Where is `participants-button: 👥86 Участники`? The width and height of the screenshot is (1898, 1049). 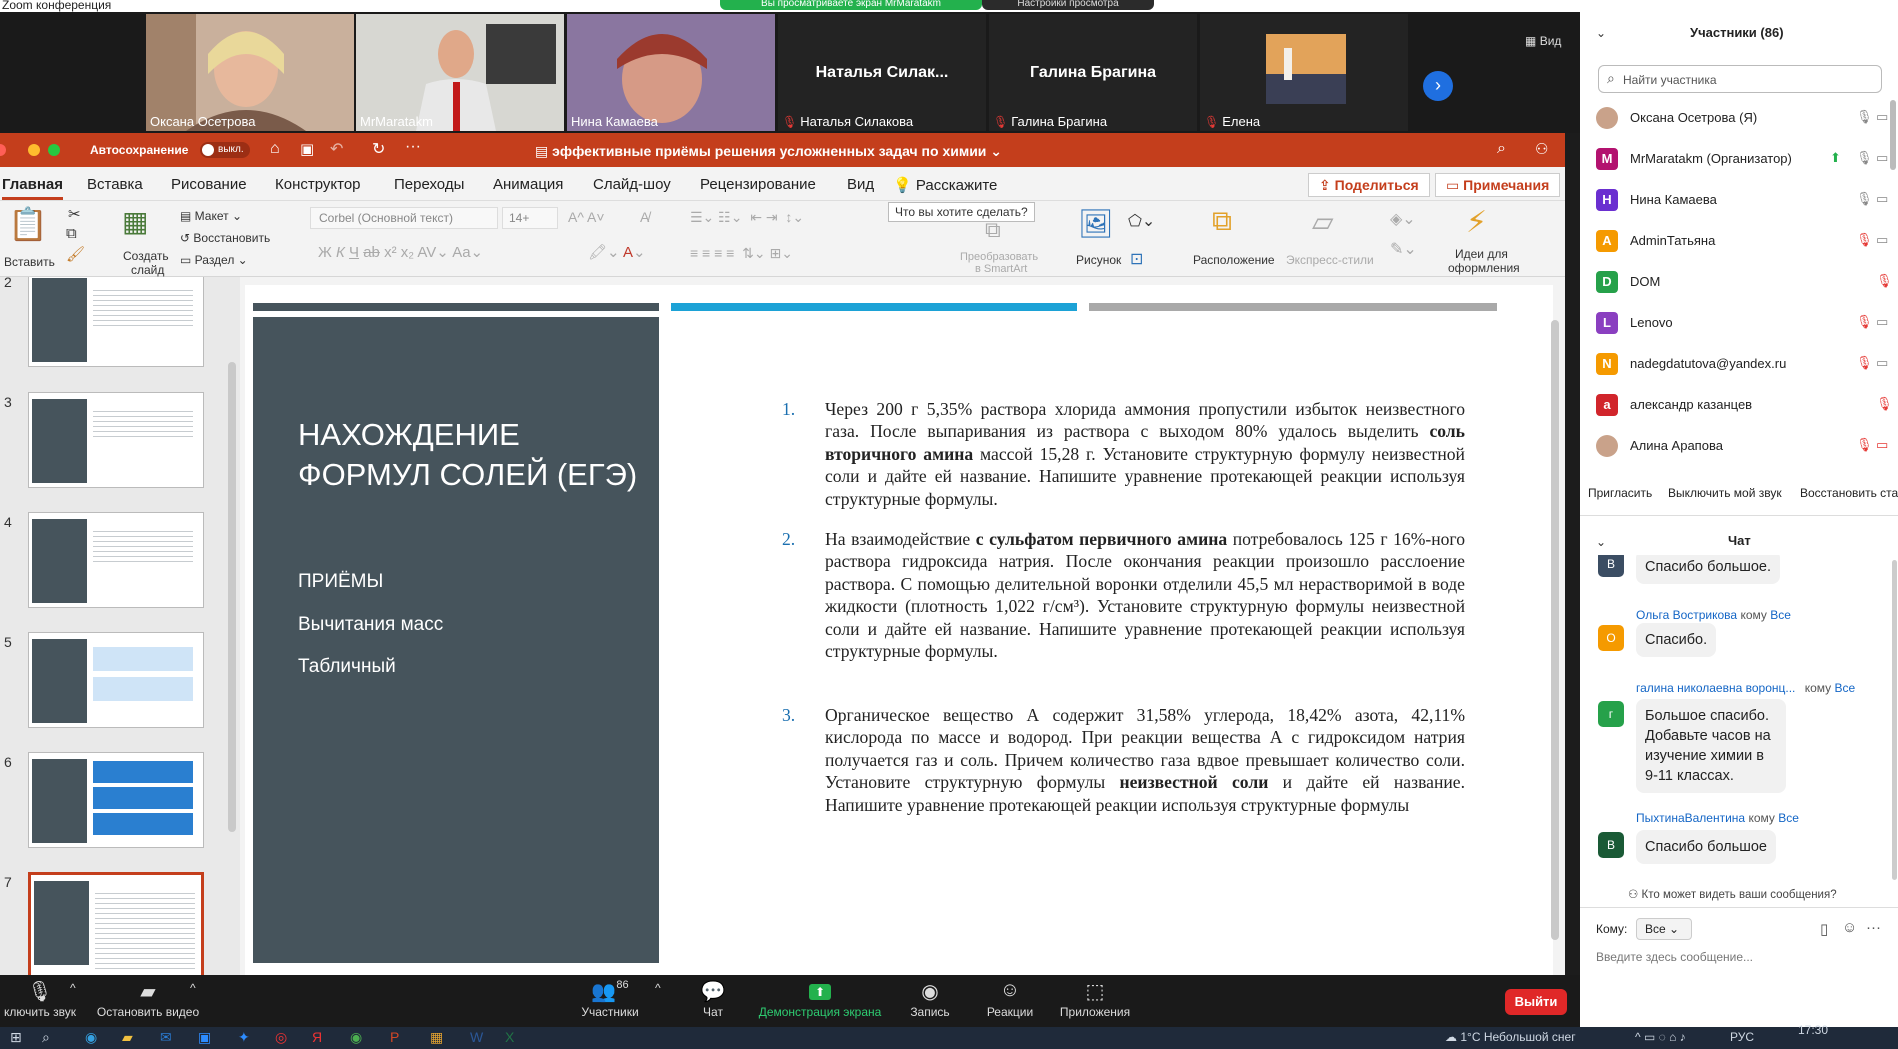 participants-button: 👥86 Участники is located at coordinates (610, 999).